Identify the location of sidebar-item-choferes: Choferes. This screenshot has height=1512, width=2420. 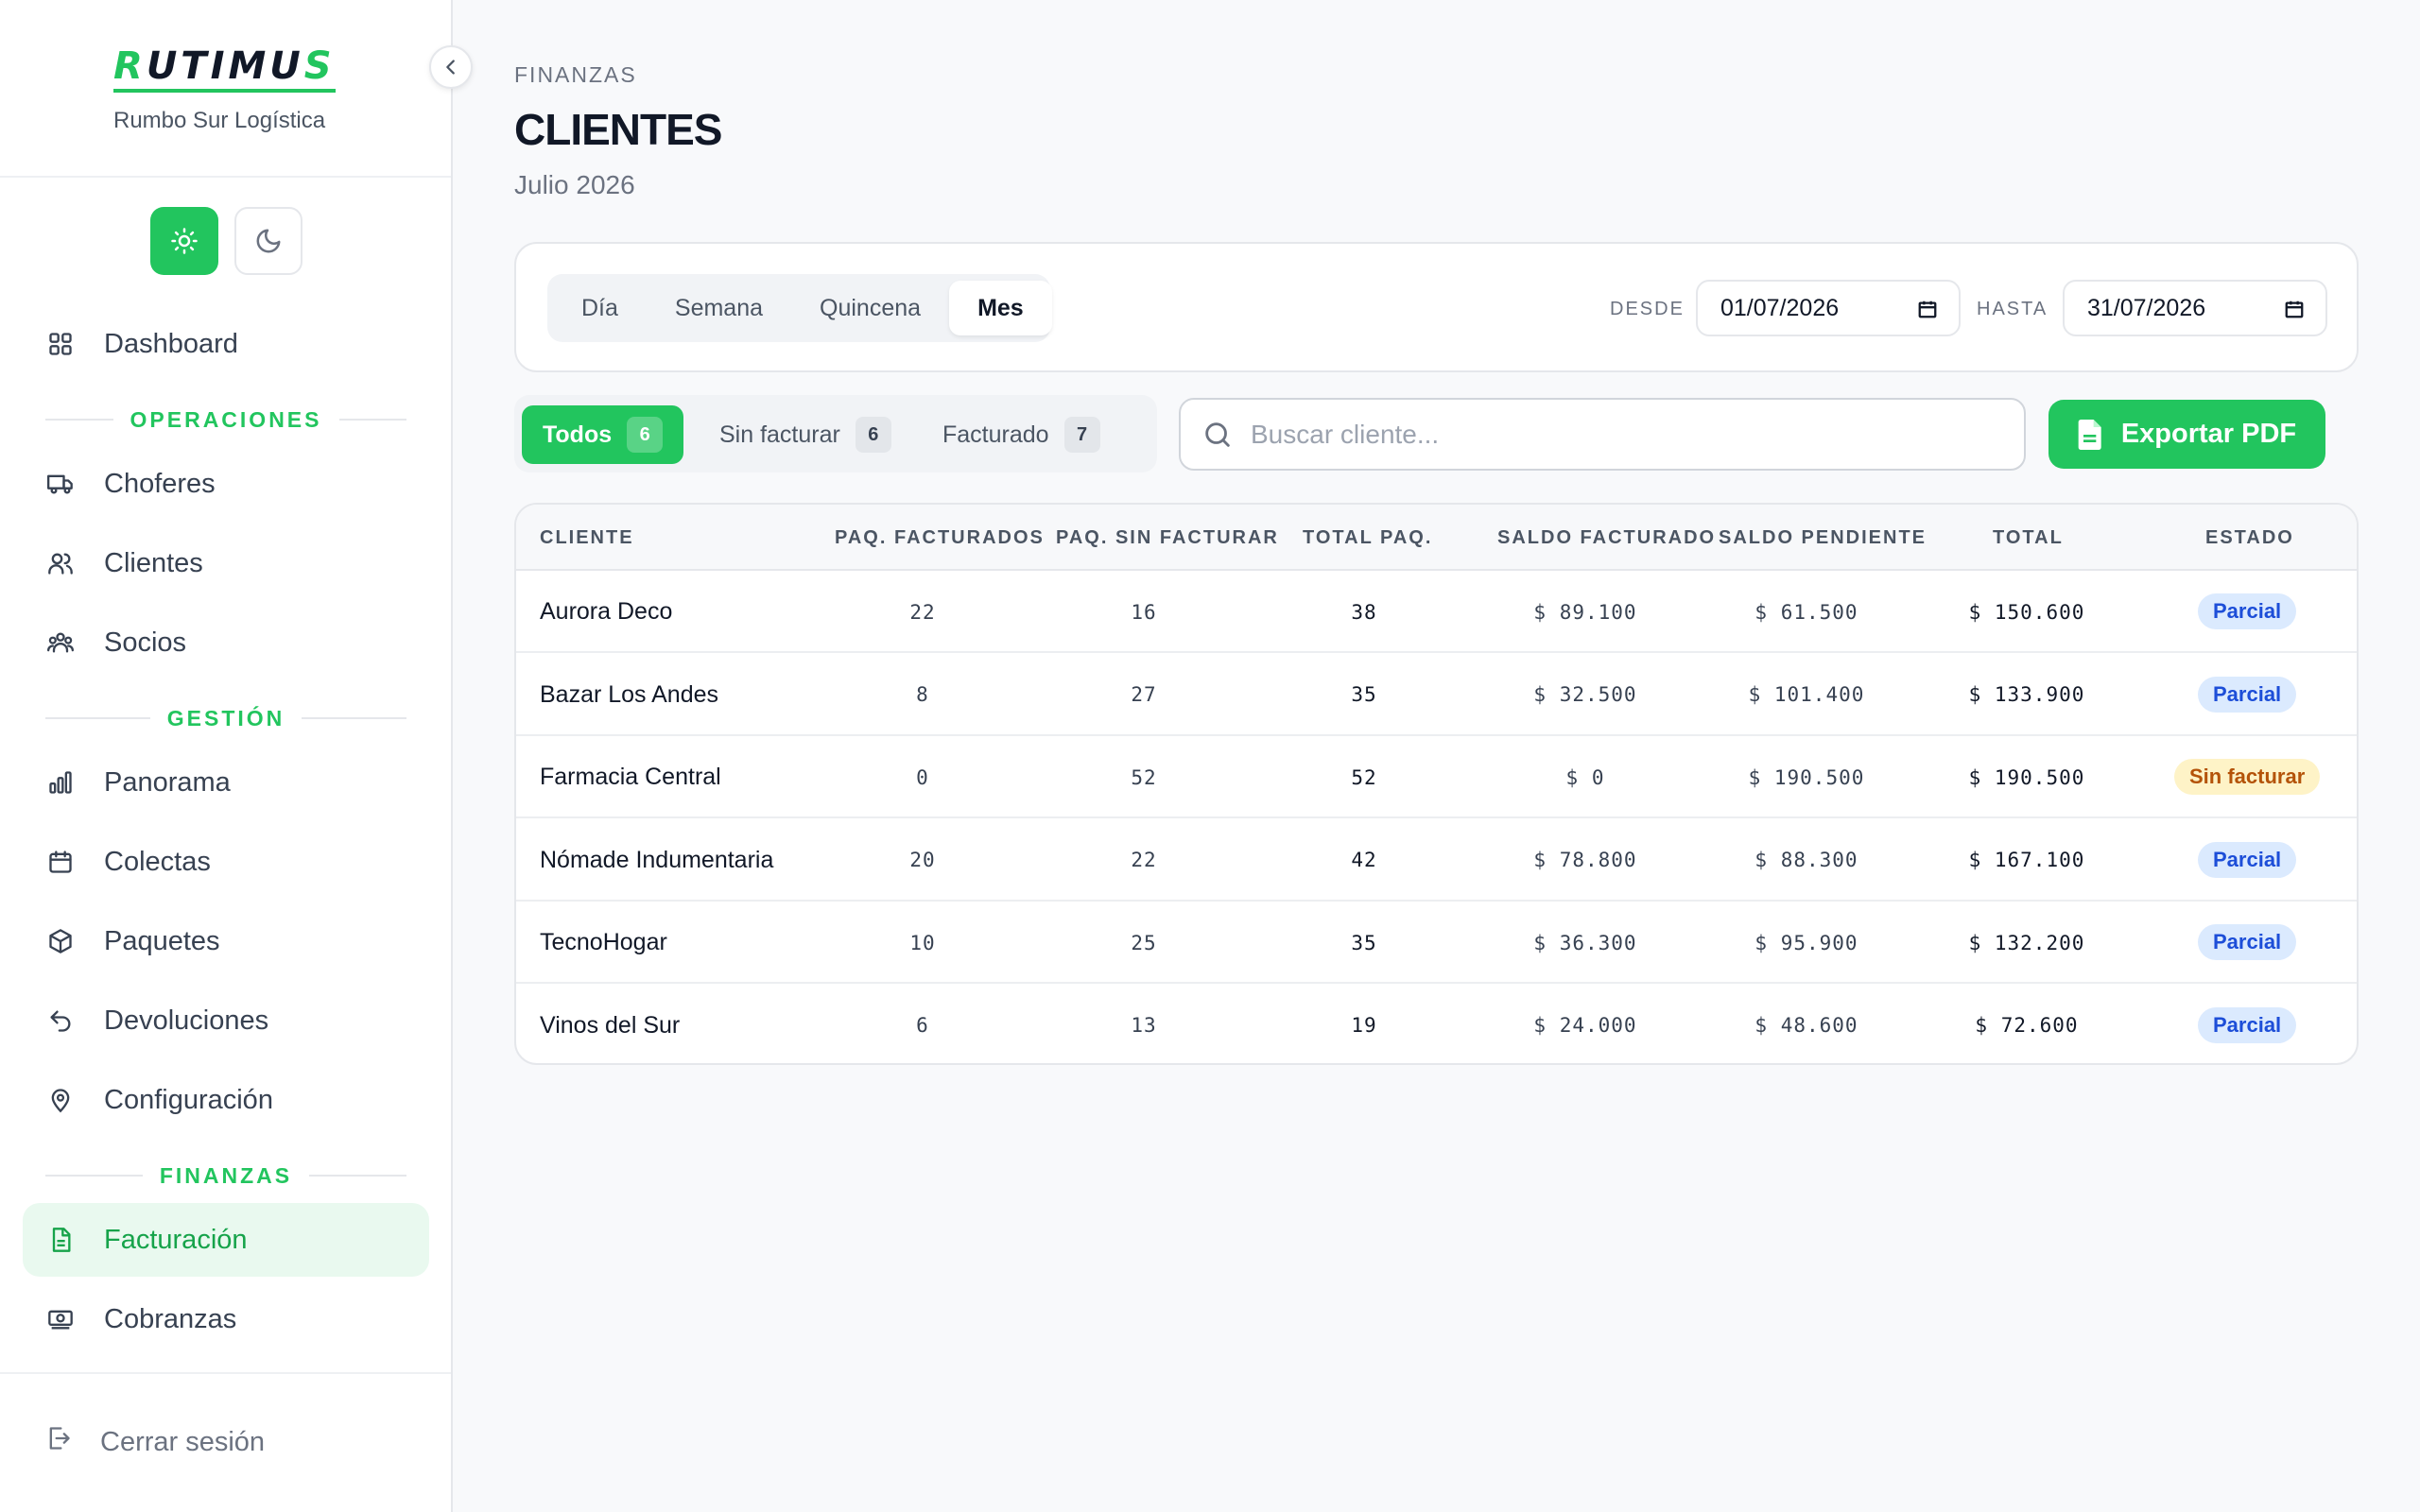
(226, 484).